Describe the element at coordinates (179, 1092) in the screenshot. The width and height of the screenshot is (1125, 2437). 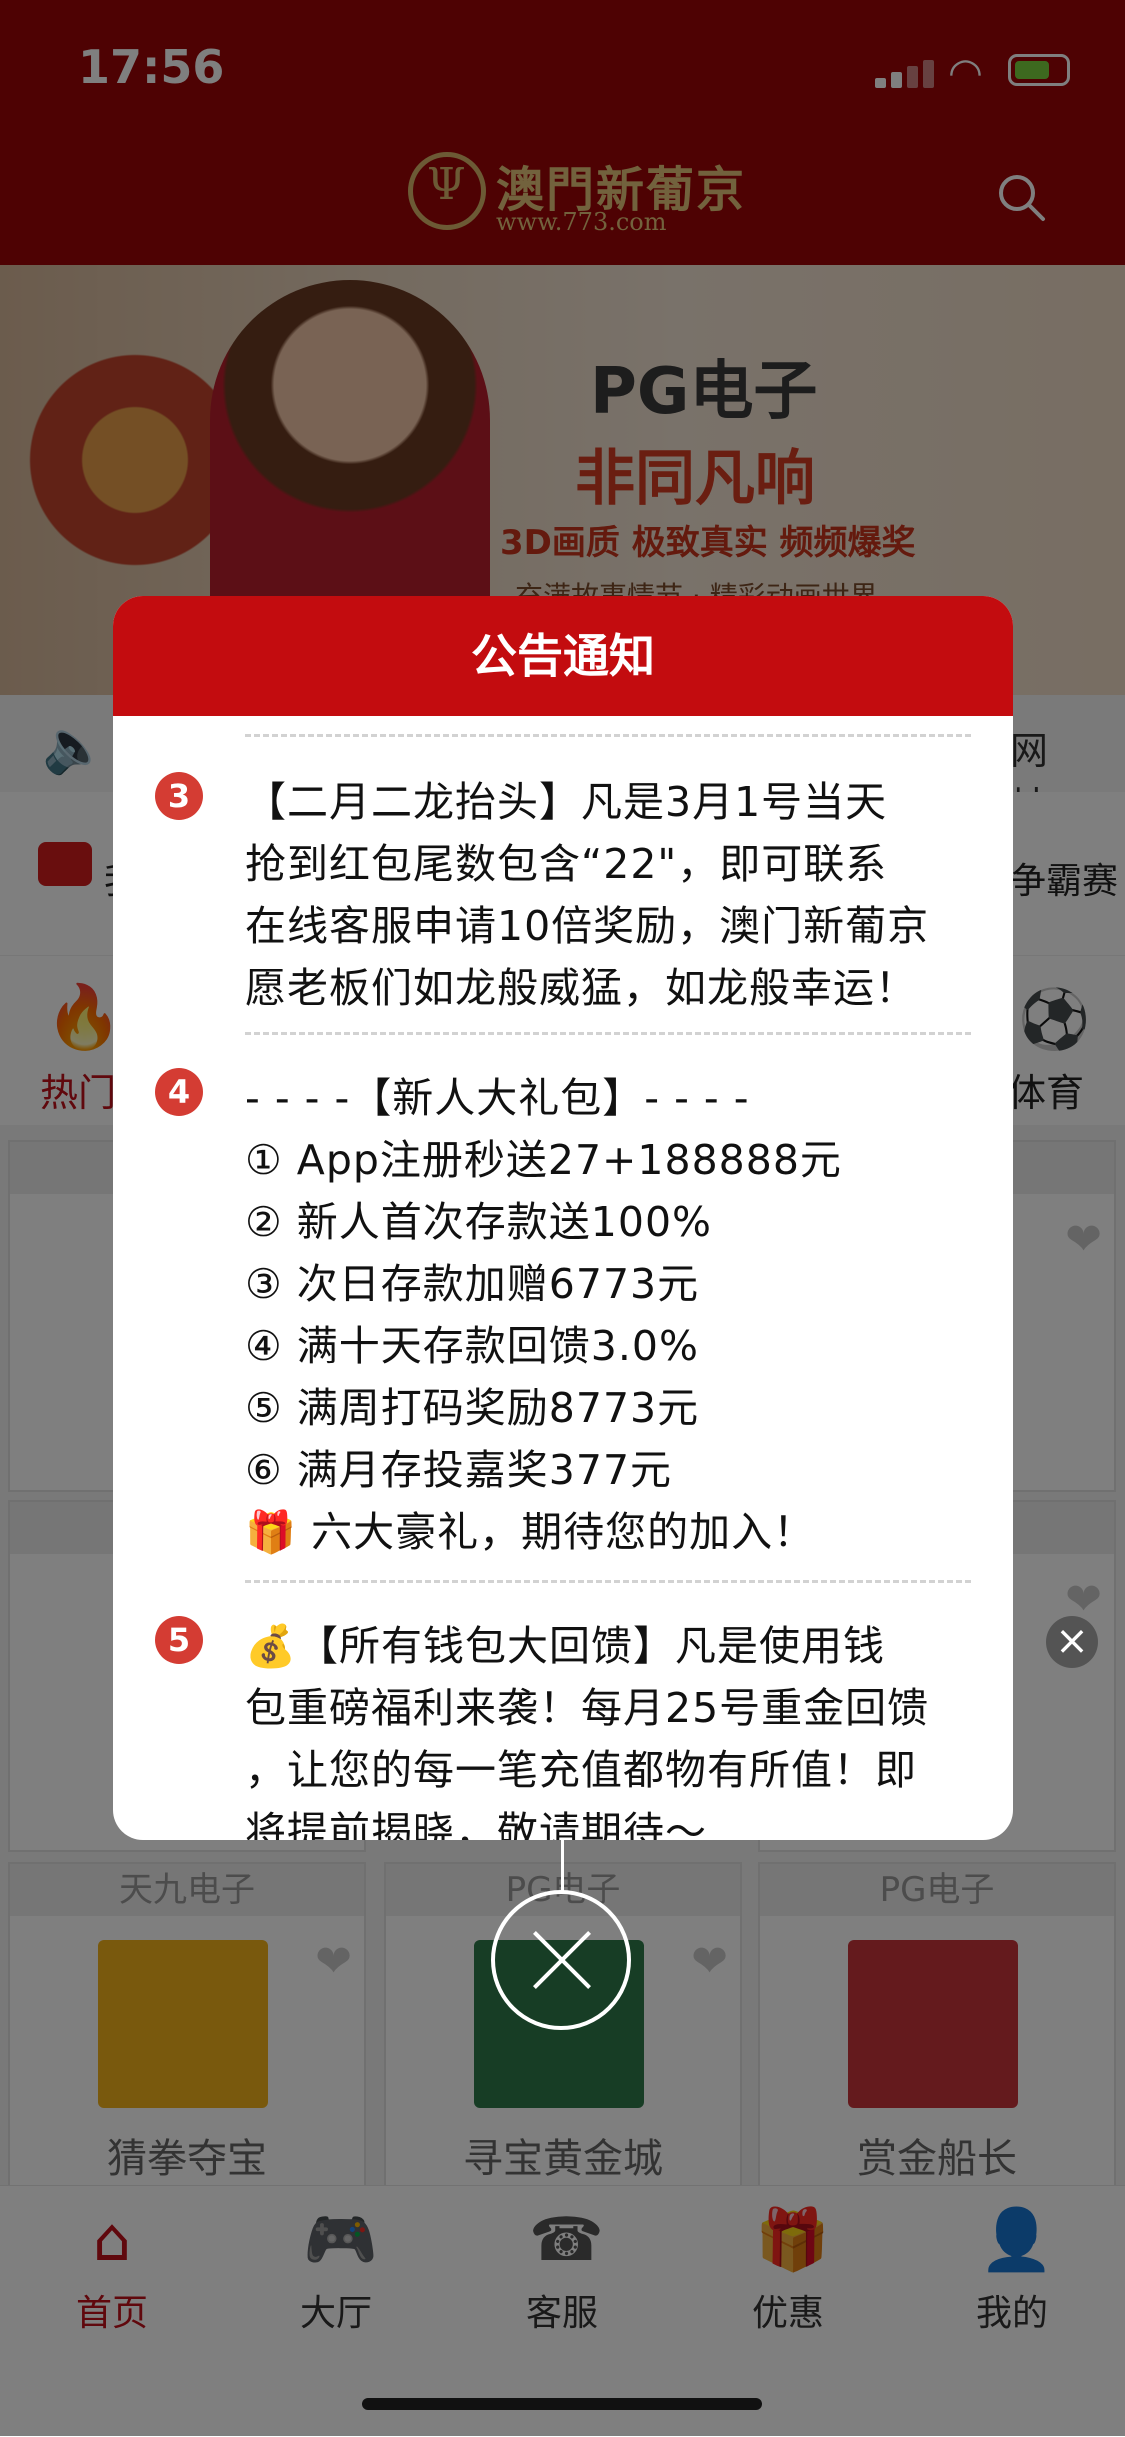
I see `item-number-badge: 4` at that location.